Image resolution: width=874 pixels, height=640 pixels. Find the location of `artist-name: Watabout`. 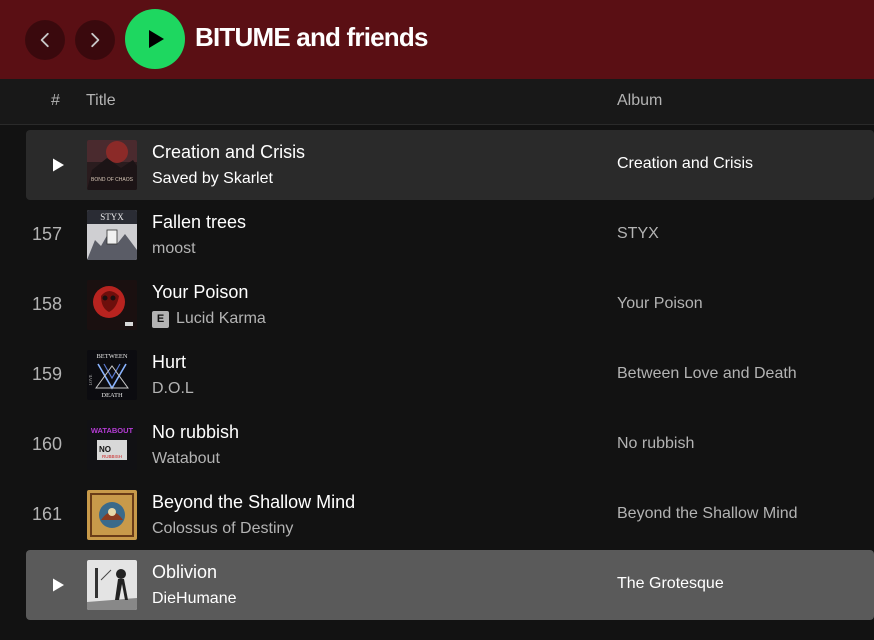

artist-name: Watabout is located at coordinates (186, 459).